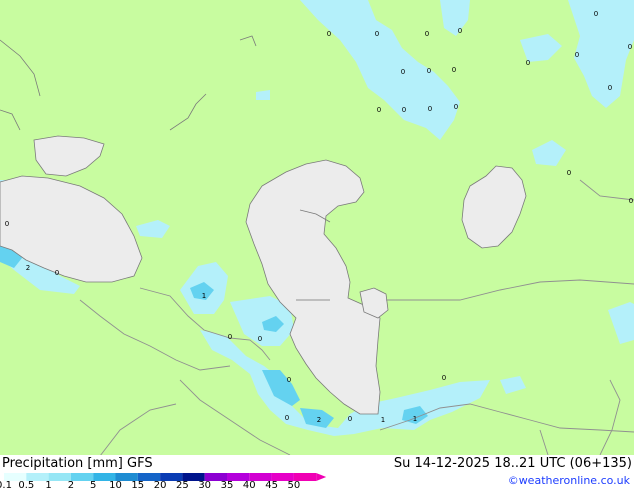  What do you see at coordinates (77, 463) in the screenshot?
I see `legend-title: Precipitation [mm] GFS` at bounding box center [77, 463].